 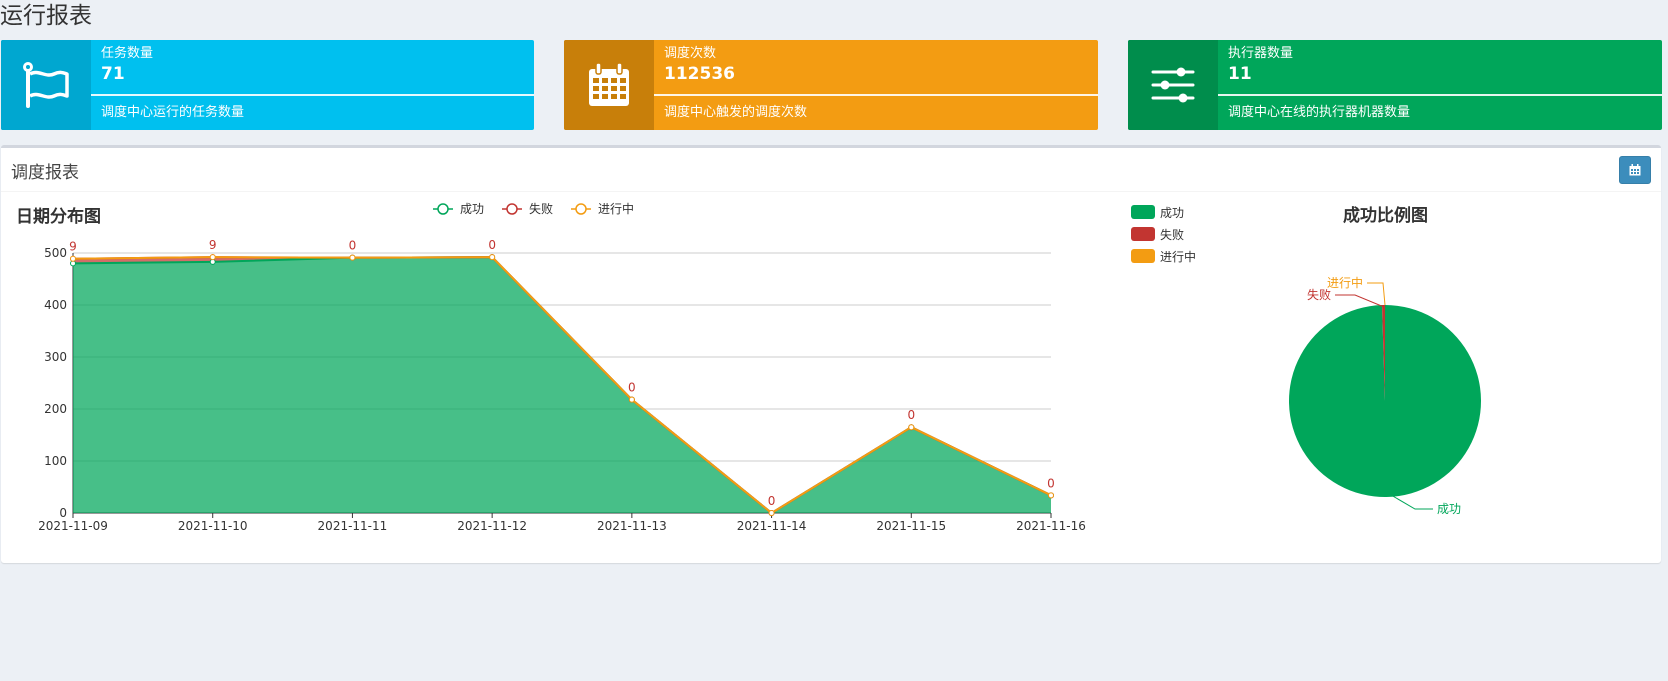 What do you see at coordinates (55, 253) in the screenshot?
I see `y-tick-label: 500` at bounding box center [55, 253].